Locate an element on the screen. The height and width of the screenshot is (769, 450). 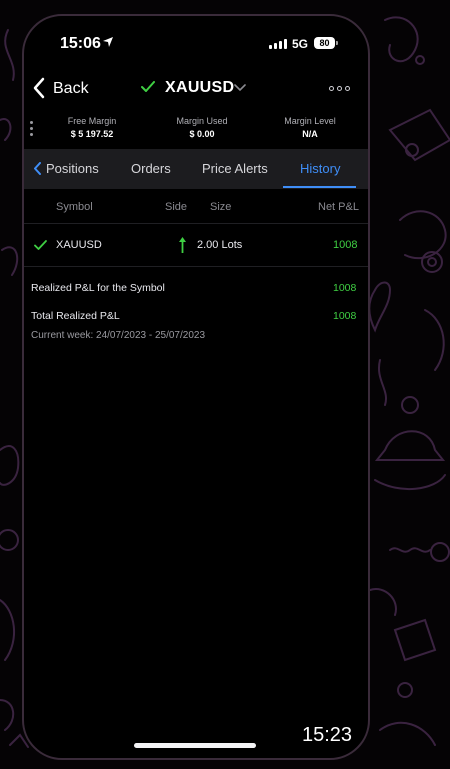
row-divider is located at coordinates (196, 266).